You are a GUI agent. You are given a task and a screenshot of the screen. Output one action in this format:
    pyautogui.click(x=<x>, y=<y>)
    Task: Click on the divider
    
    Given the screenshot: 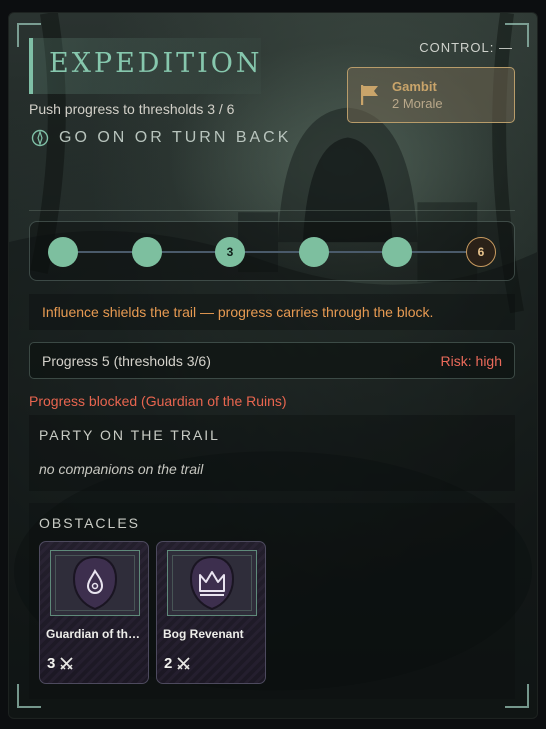 What is the action you would take?
    pyautogui.click(x=272, y=210)
    